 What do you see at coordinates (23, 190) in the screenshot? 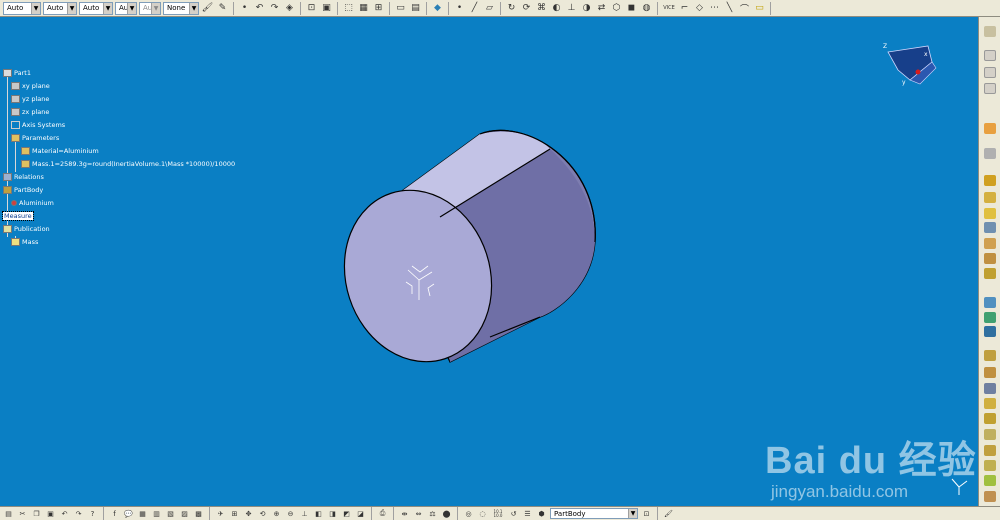
I see `tree-node-partbody: PartBody` at bounding box center [23, 190].